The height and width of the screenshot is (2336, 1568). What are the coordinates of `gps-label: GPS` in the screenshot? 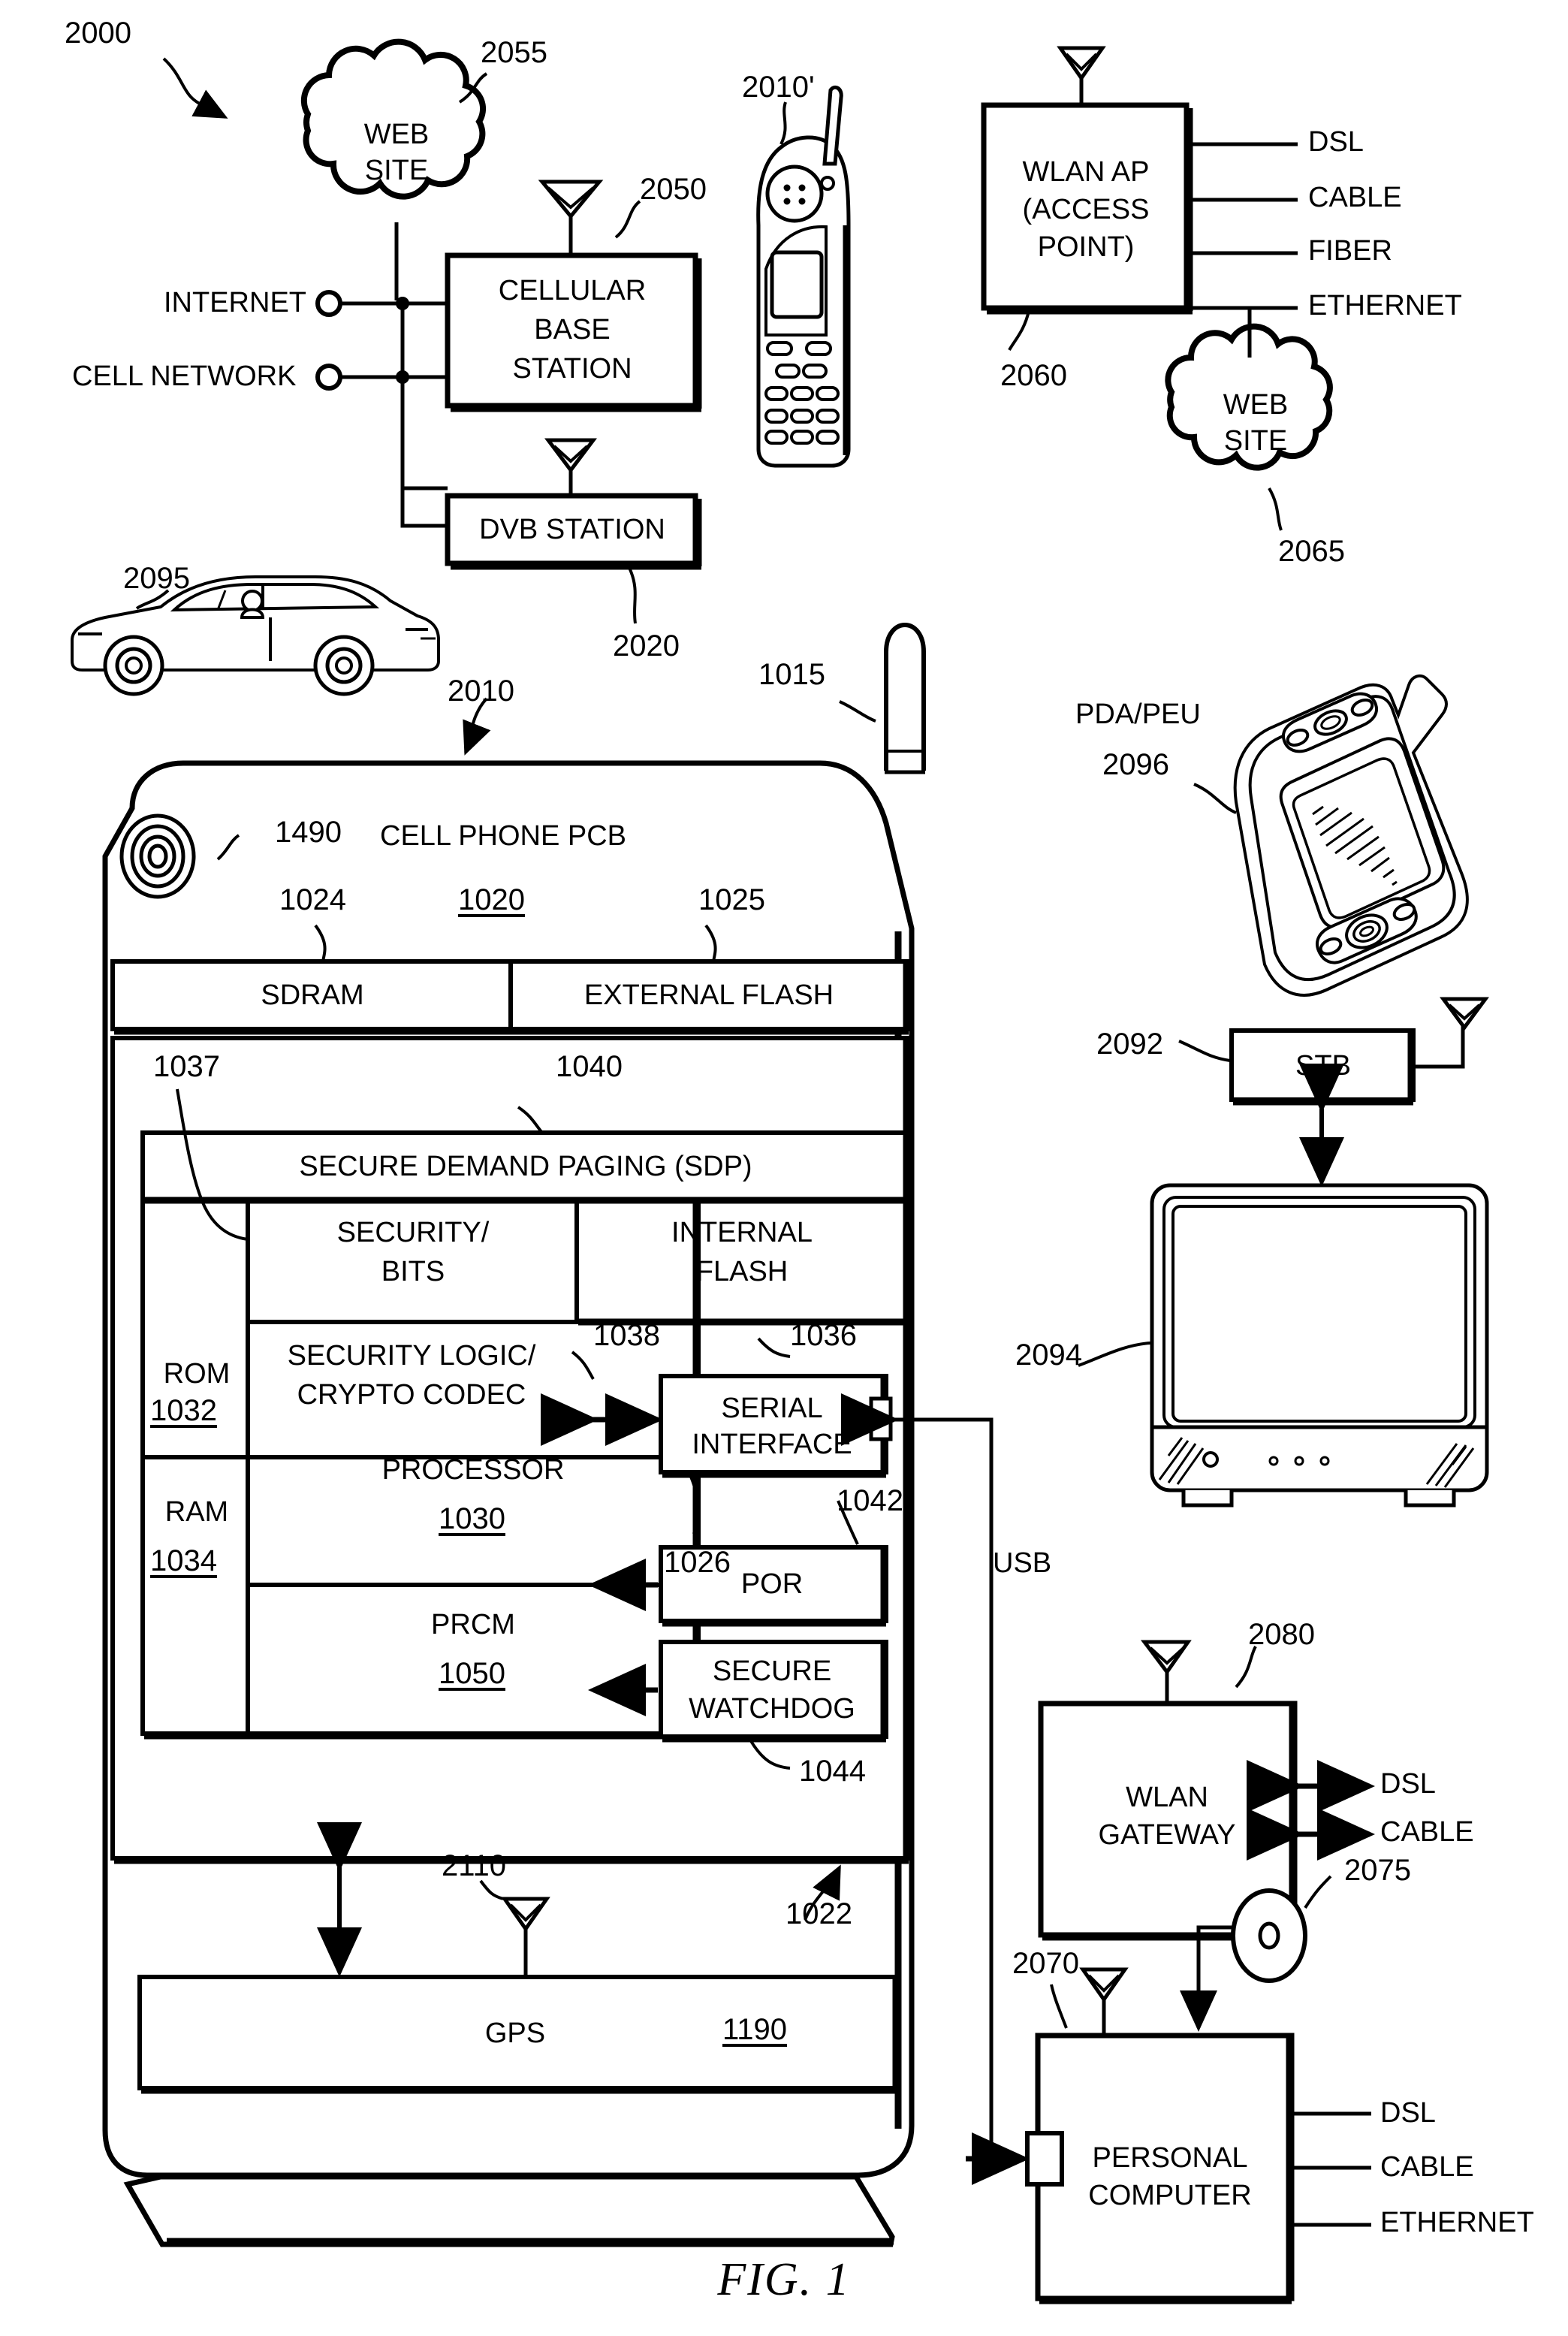 It's located at (515, 2033).